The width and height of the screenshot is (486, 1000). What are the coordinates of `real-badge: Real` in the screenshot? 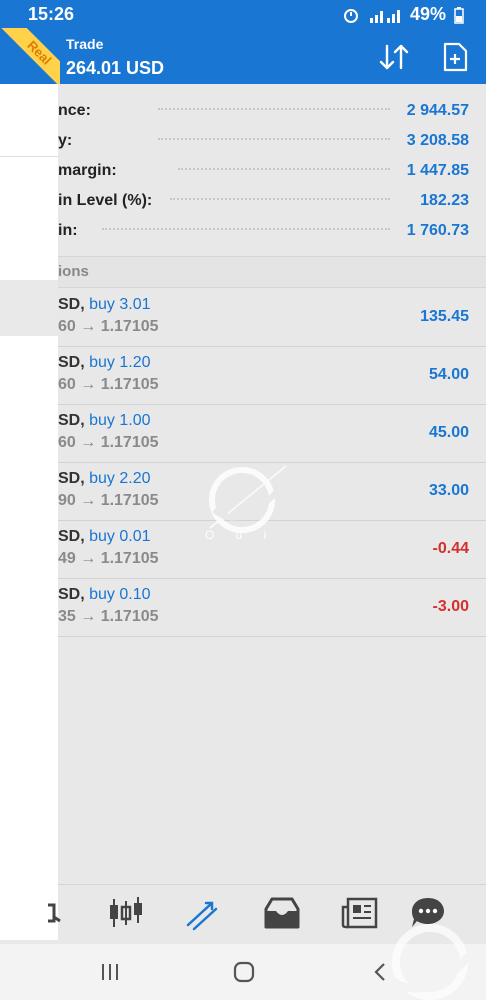 It's located at (30, 58).